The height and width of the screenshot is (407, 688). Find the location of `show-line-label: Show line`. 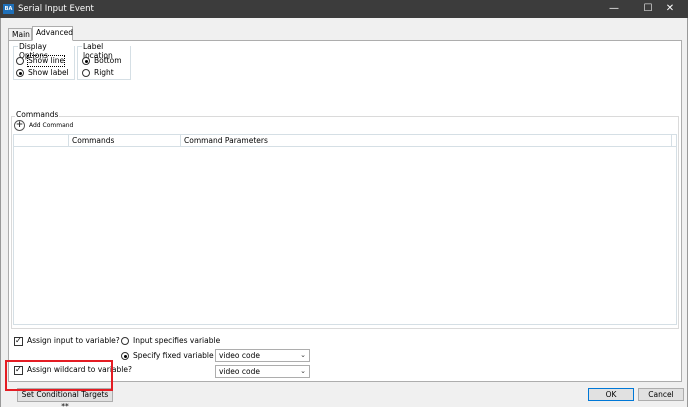

show-line-label: Show line is located at coordinates (46, 61).